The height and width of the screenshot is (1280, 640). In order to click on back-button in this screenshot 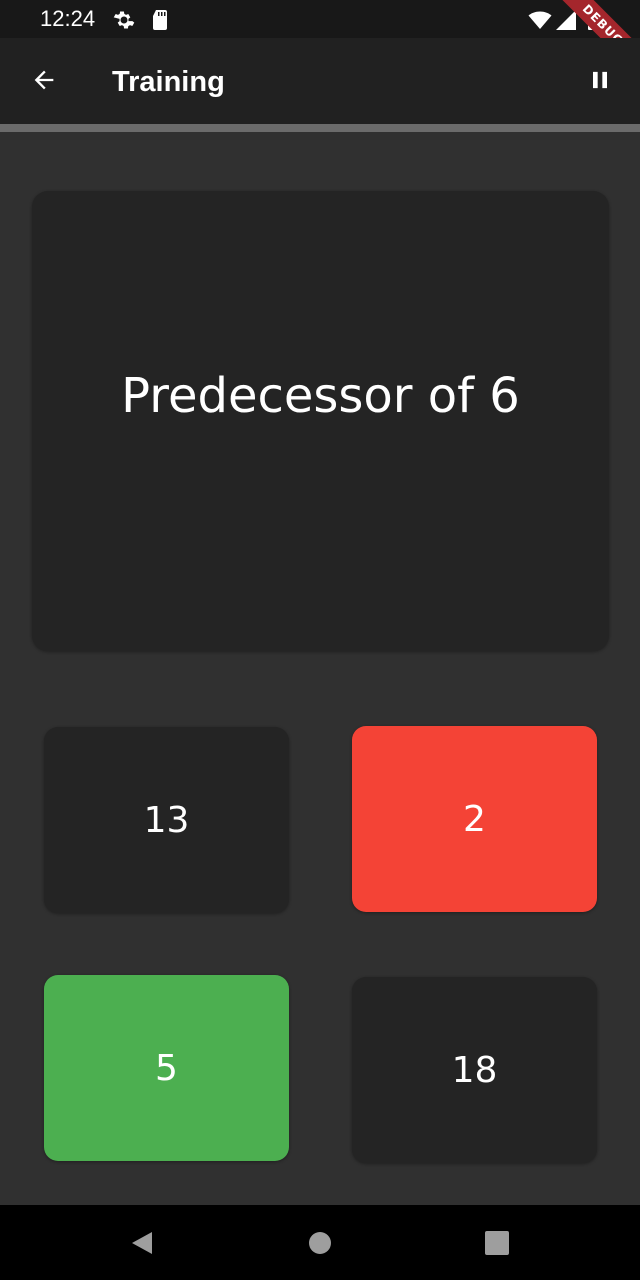, I will do `click(44, 82)`.